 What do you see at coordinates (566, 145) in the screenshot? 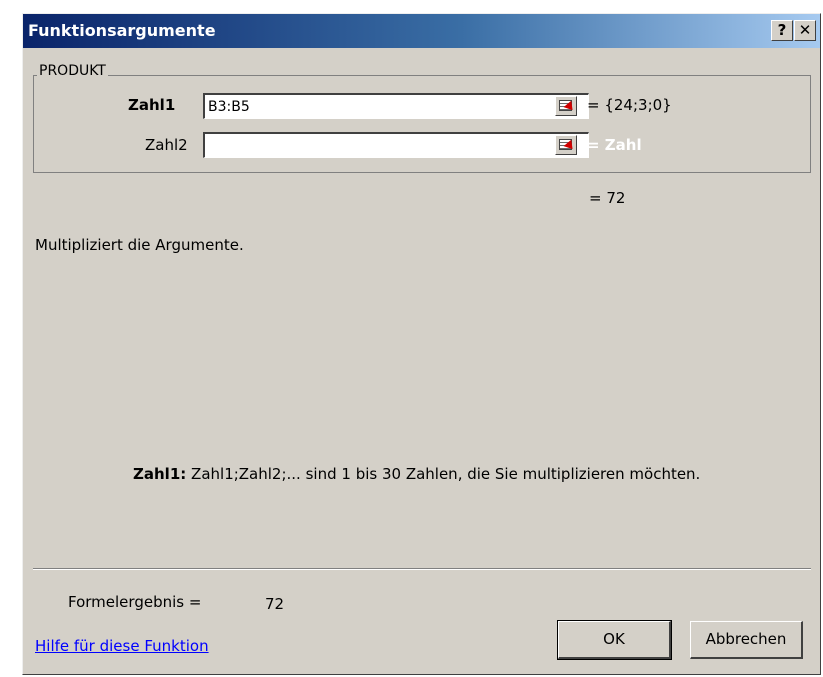
I see `arg2-ref-button` at bounding box center [566, 145].